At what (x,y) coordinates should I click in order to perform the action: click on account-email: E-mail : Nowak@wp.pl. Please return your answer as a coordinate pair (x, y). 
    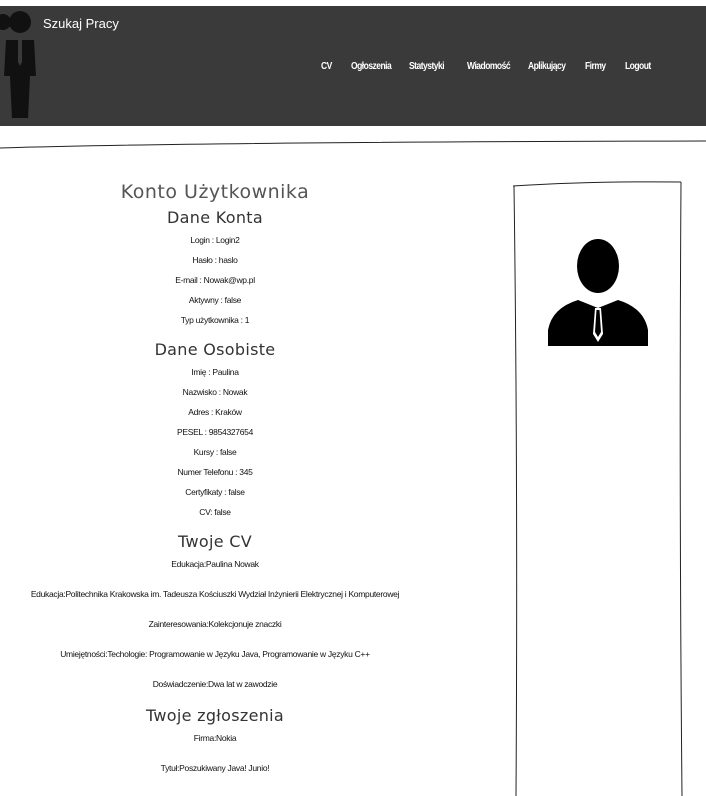
    Looking at the image, I should click on (215, 280).